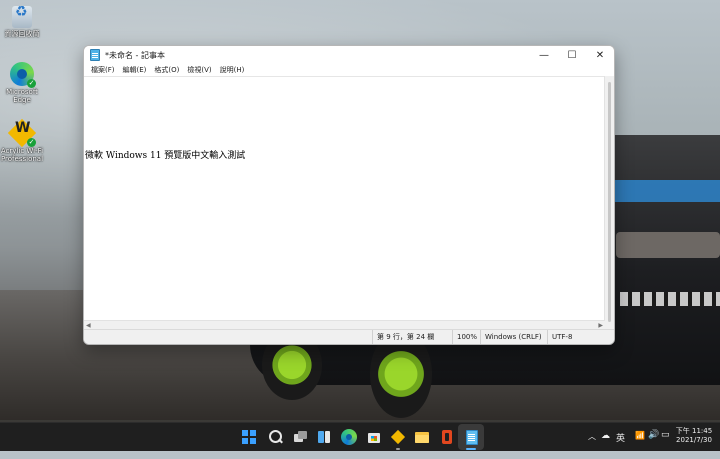 The image size is (720, 459). What do you see at coordinates (135, 70) in the screenshot?
I see `menu-edit: 編輯(E)` at bounding box center [135, 70].